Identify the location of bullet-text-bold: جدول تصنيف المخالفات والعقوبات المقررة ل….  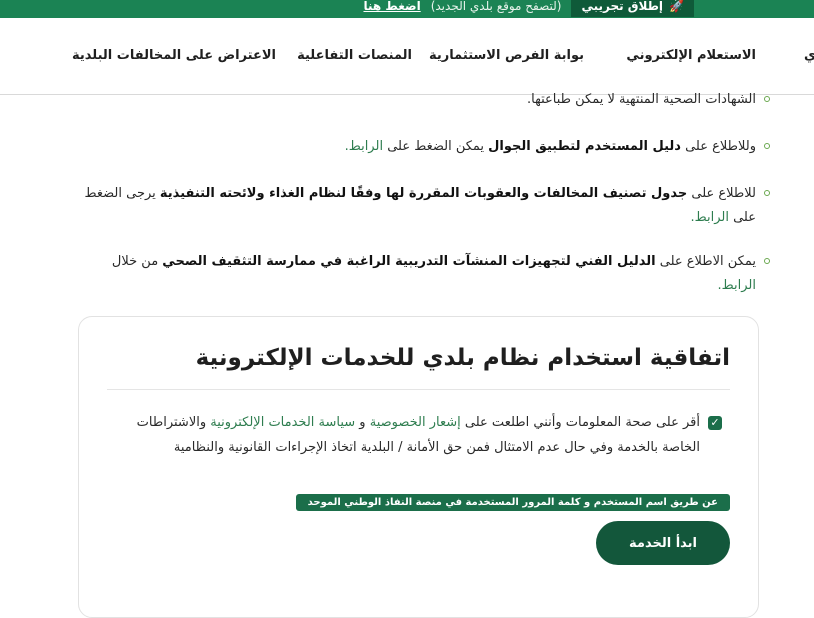
(423, 193).